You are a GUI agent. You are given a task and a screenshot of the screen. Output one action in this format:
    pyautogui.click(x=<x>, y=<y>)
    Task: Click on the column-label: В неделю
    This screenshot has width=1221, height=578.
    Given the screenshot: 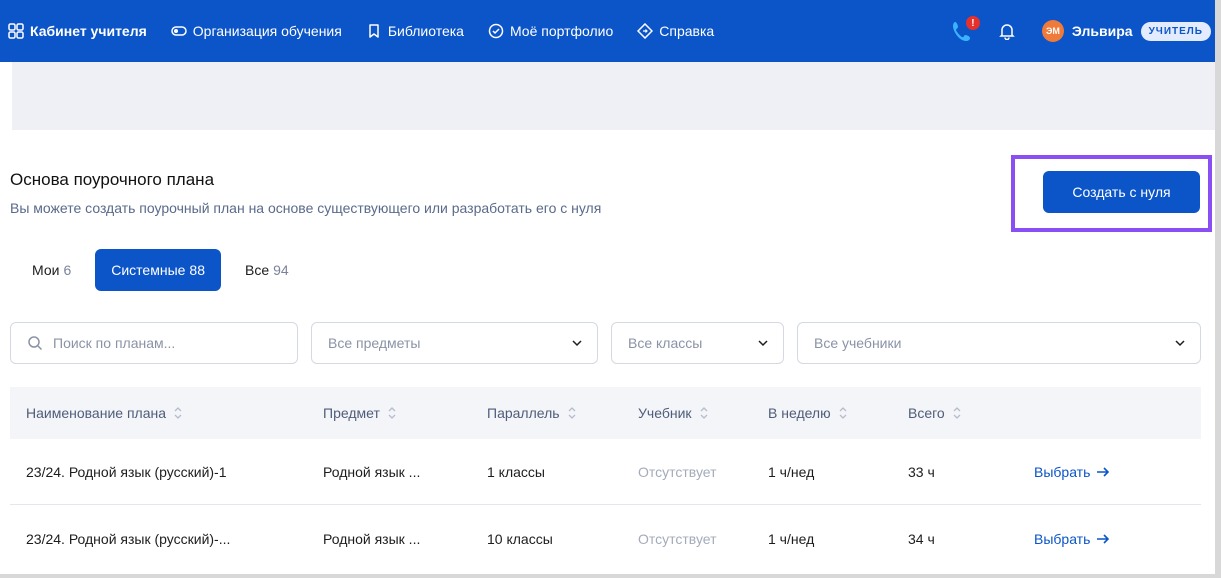 What is the action you would take?
    pyautogui.click(x=799, y=413)
    